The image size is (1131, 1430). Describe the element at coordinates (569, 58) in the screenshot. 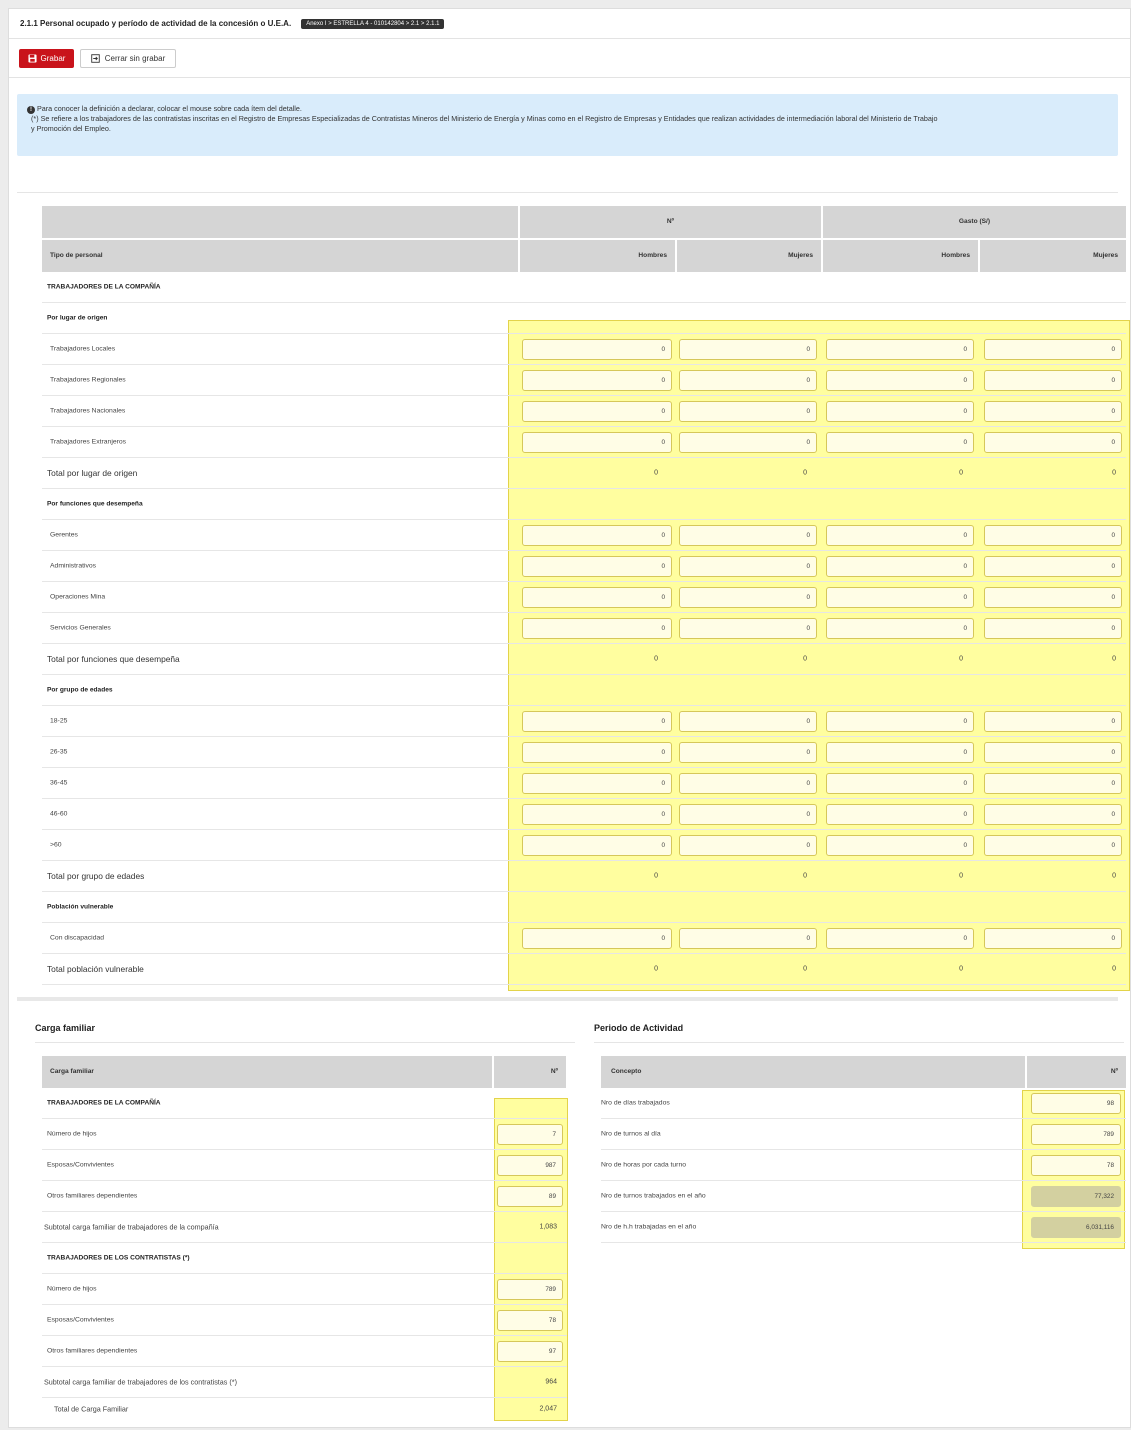

I see `toolbar: Grabar Cerrar sin grabar` at that location.